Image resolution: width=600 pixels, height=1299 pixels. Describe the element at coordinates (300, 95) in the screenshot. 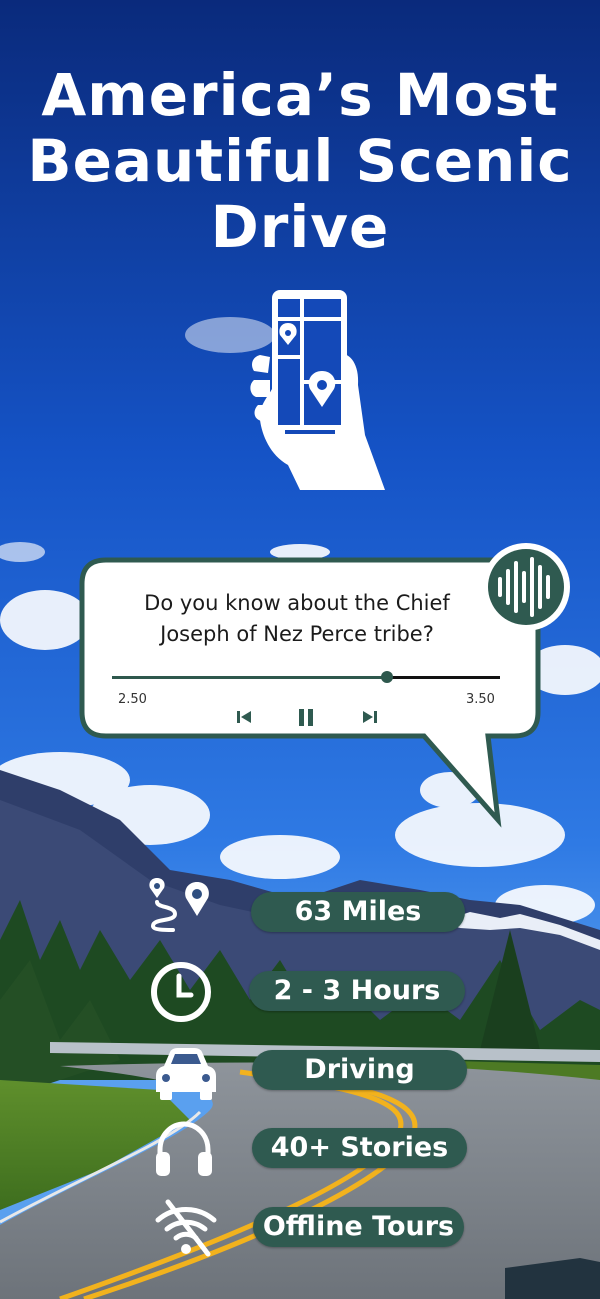

I see `headline-line-1: America’s Most` at that location.